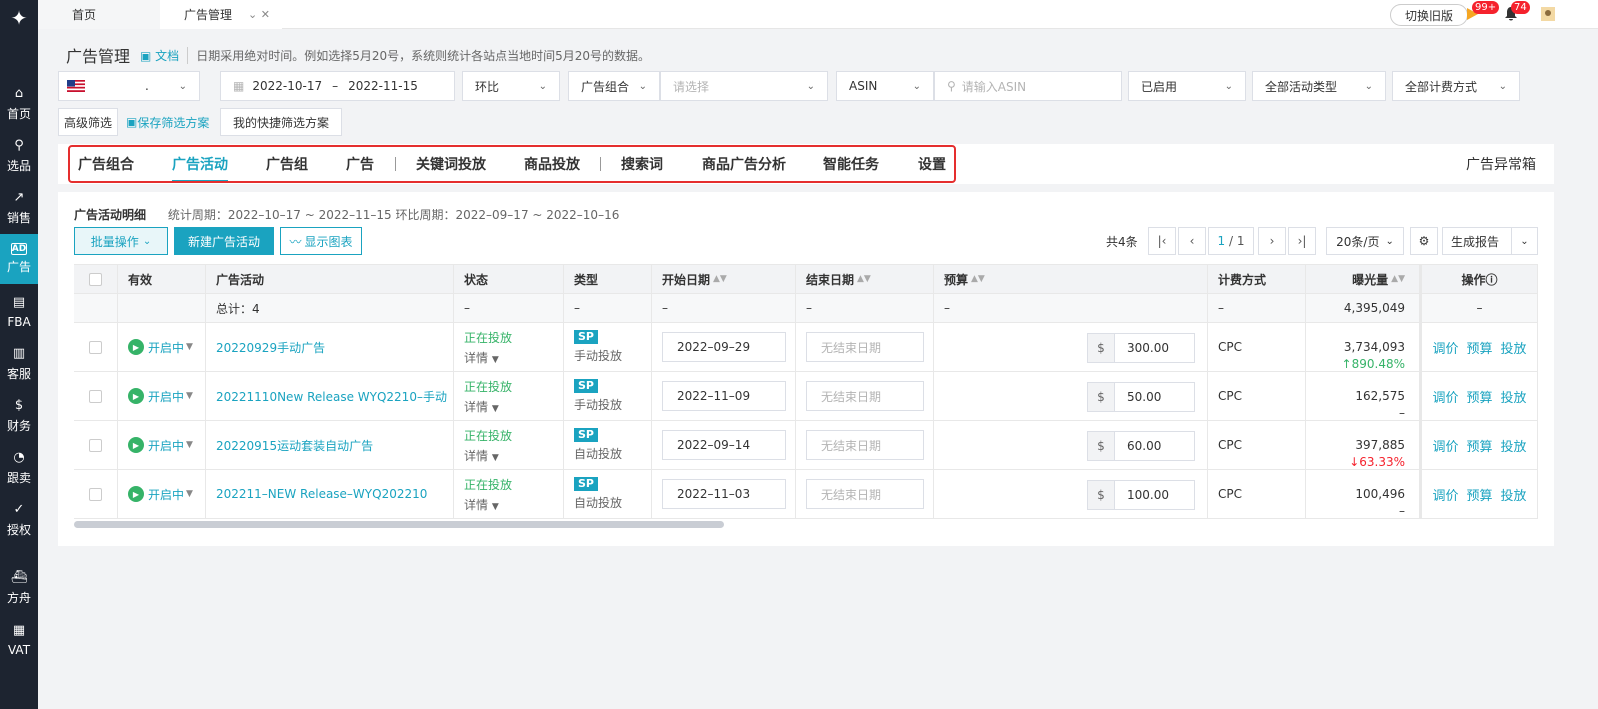  Describe the element at coordinates (1429, 15) in the screenshot. I see `switch-old-version-button: 切换旧版` at that location.